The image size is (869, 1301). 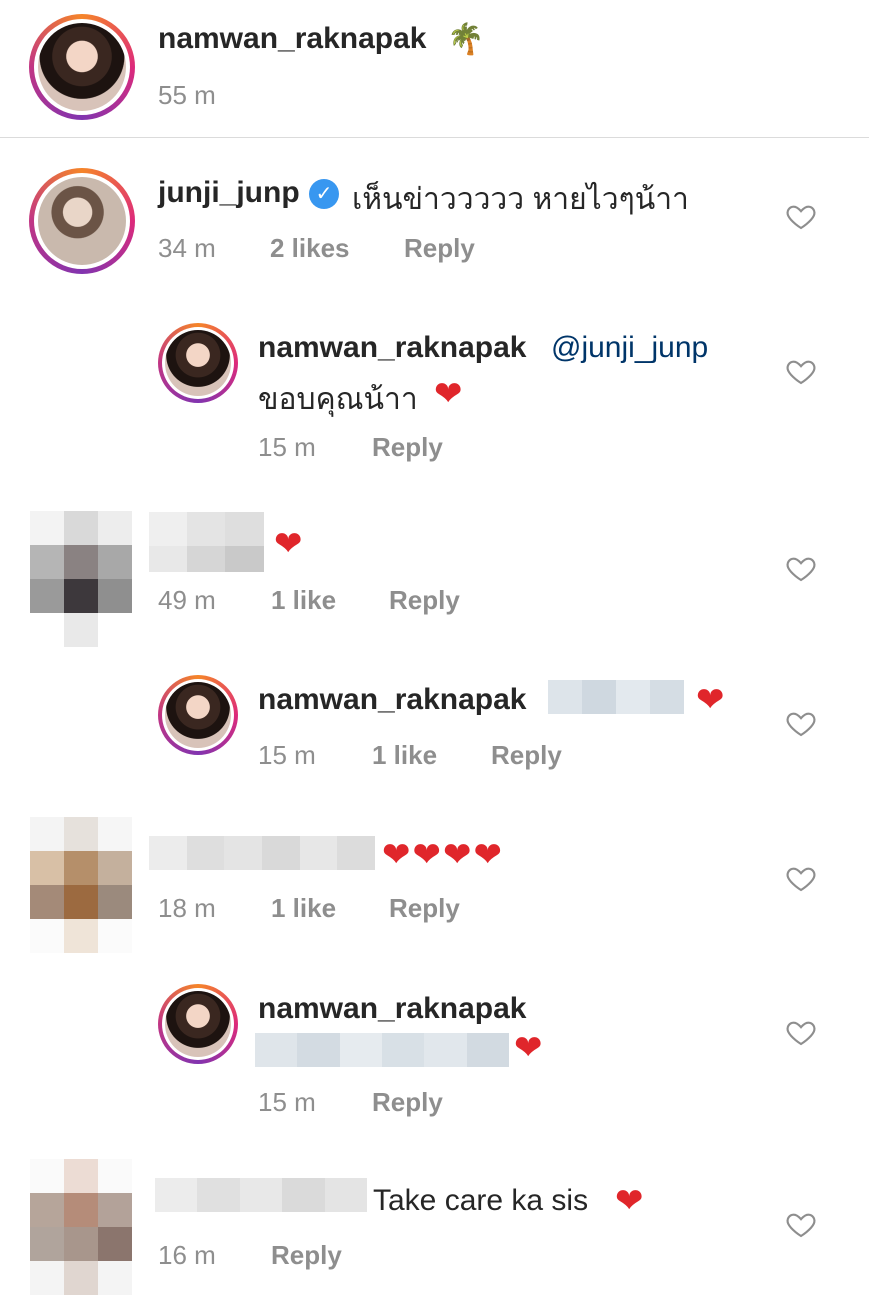 I want to click on comment-text: Take care ka sis, so click(x=481, y=1200).